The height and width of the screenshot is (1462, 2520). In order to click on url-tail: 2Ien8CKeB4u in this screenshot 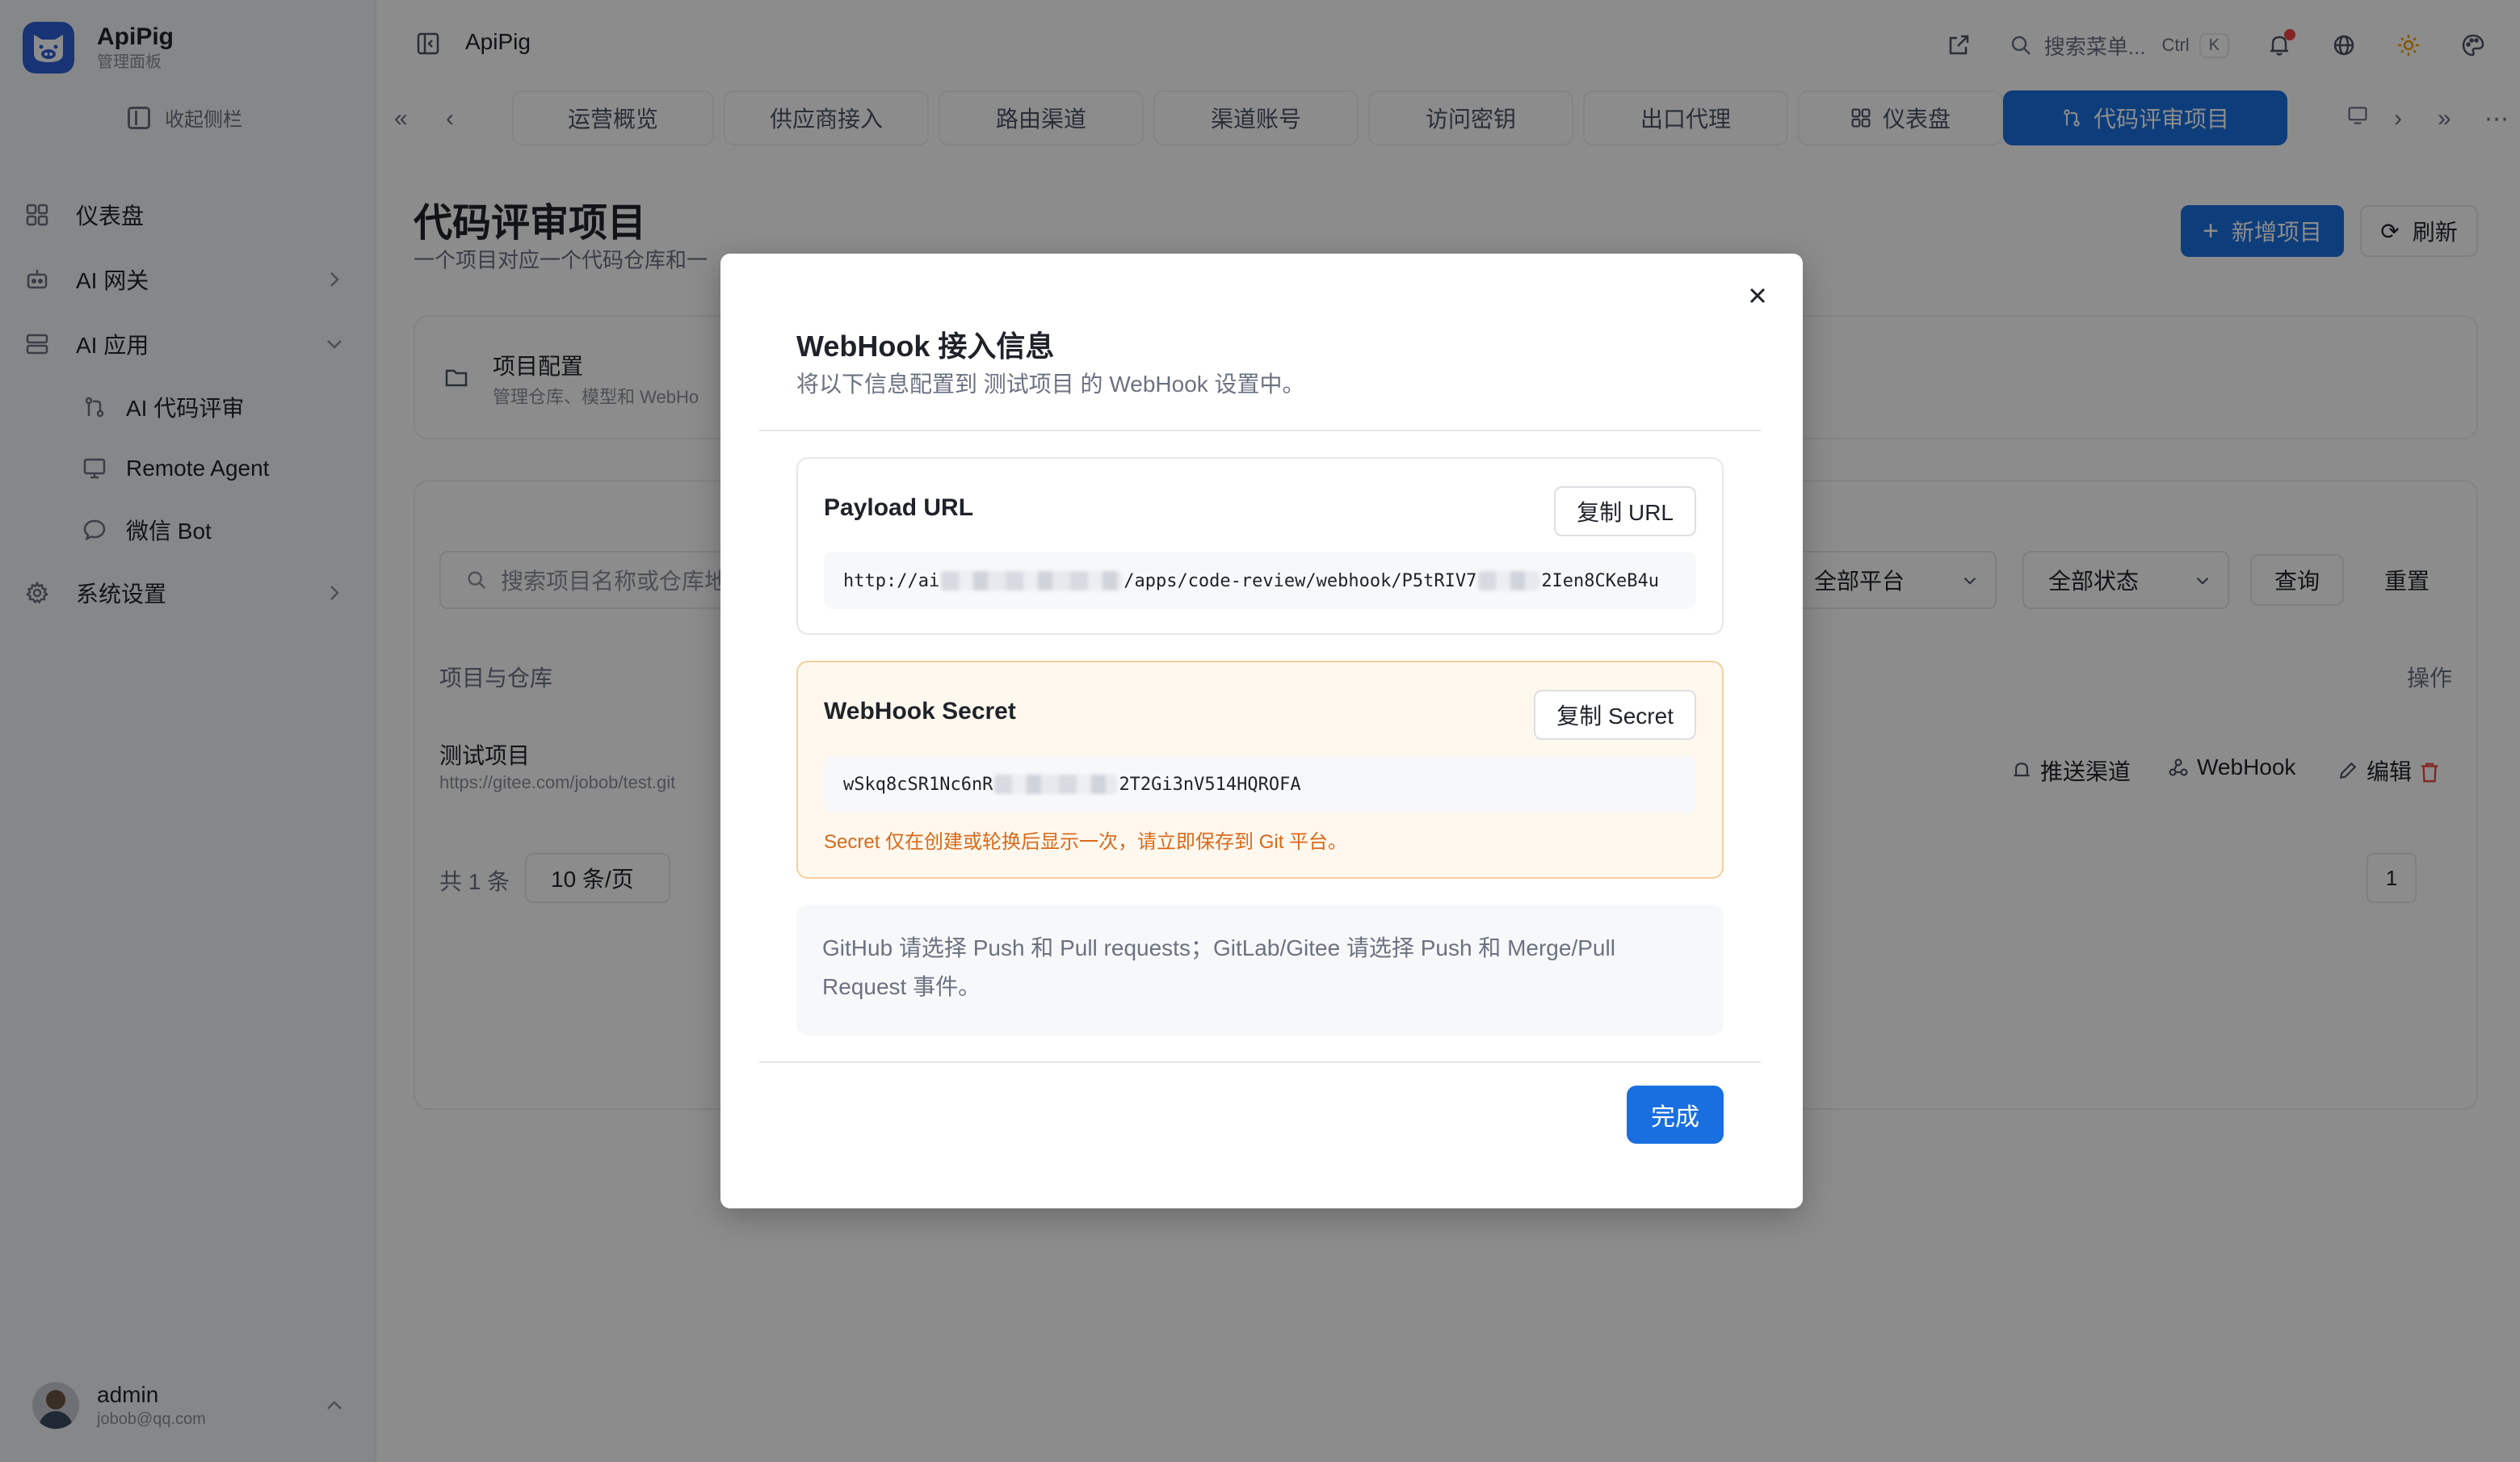, I will do `click(1600, 580)`.